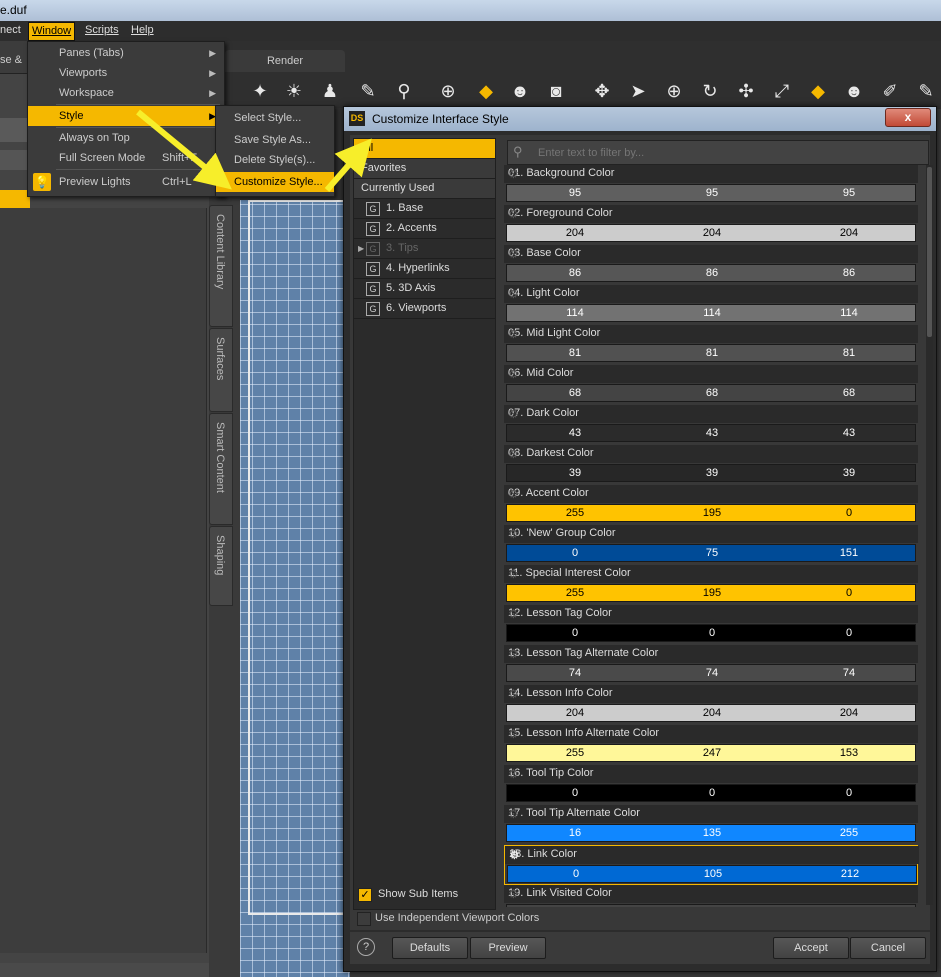  What do you see at coordinates (221, 566) in the screenshot?
I see `tab-shaping: Shaping` at bounding box center [221, 566].